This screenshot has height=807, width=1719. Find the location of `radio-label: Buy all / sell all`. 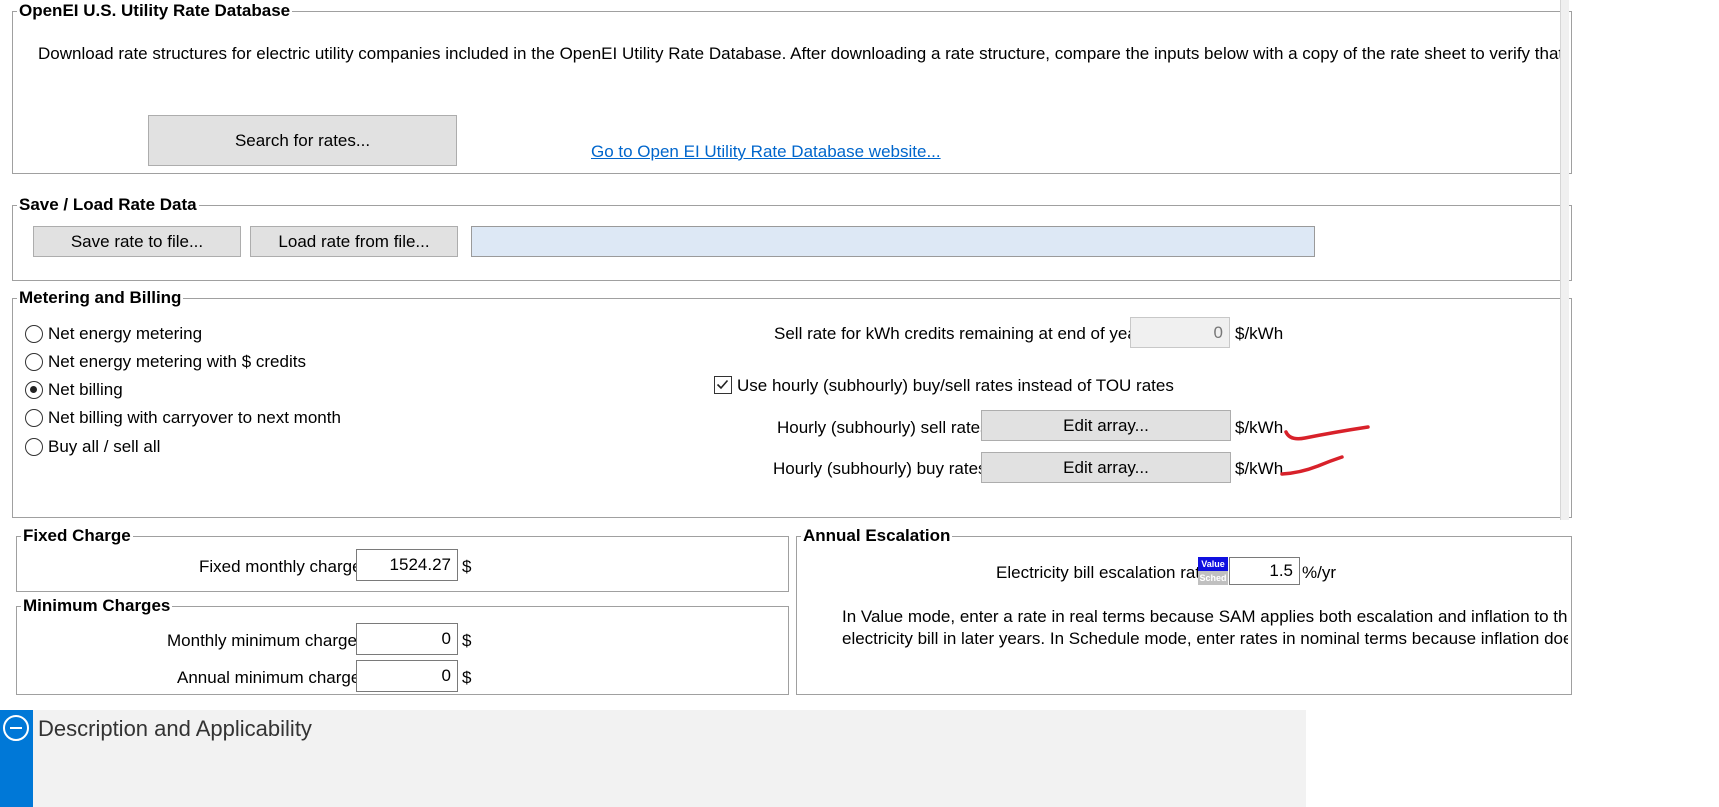

radio-label: Buy all / sell all is located at coordinates (104, 446).